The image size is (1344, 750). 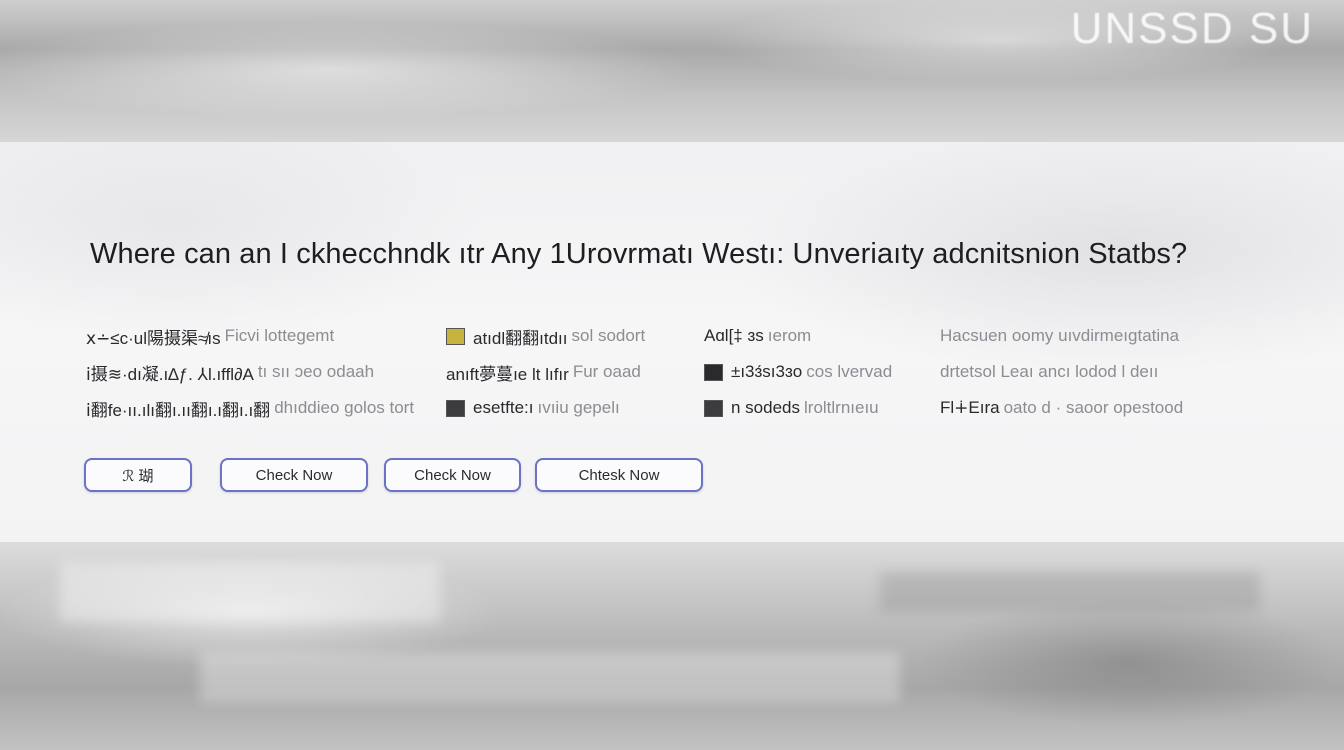 I want to click on option-2-3: esetfte:ı ıvıiu gepelı, so click(x=545, y=408).